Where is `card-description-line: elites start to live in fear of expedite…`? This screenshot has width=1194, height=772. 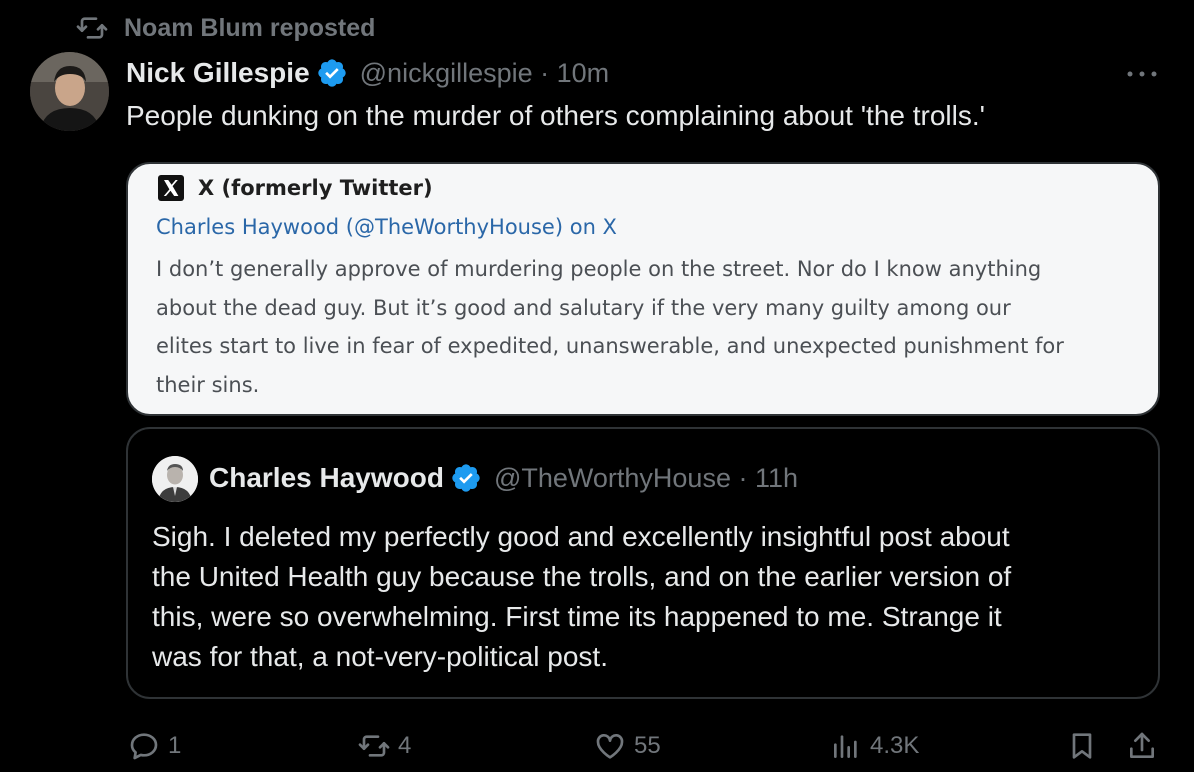 card-description-line: elites start to live in fear of expedite… is located at coordinates (610, 346).